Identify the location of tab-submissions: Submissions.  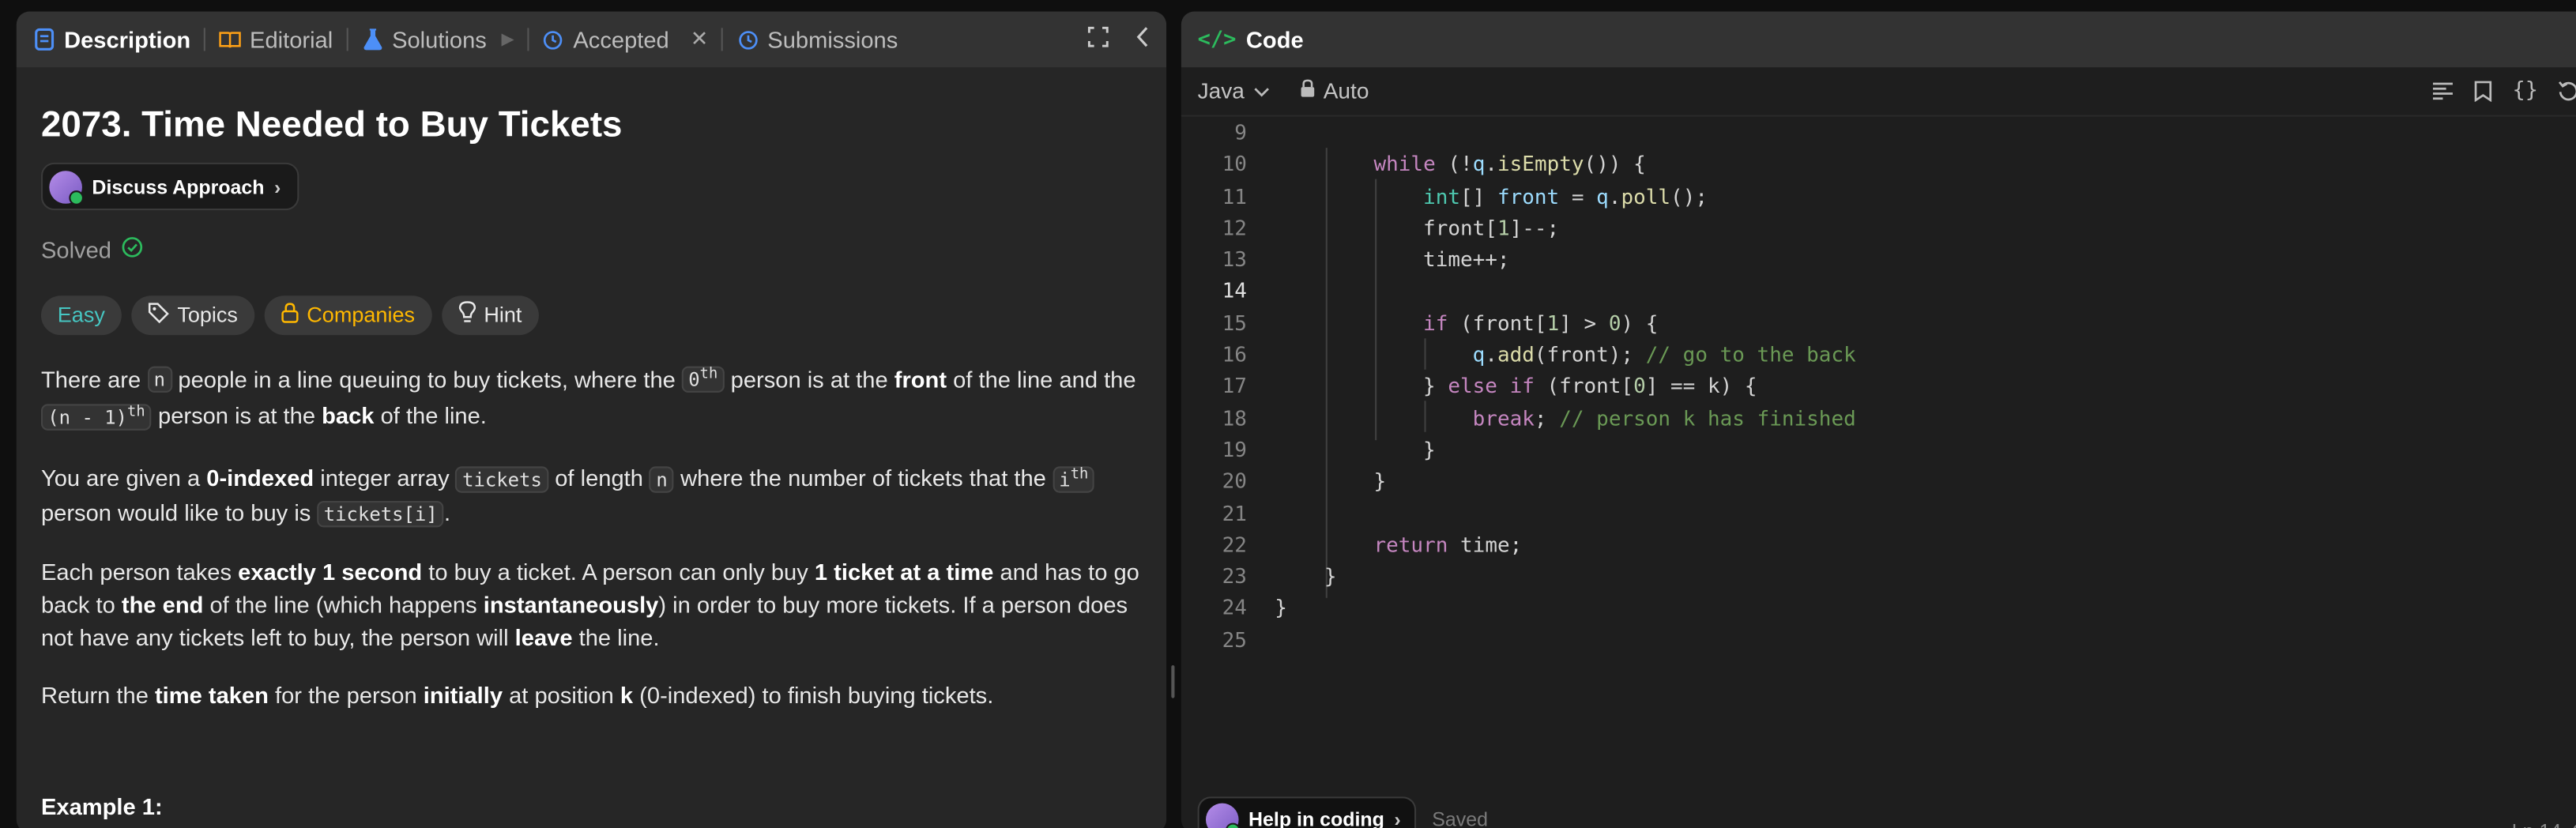
(817, 40).